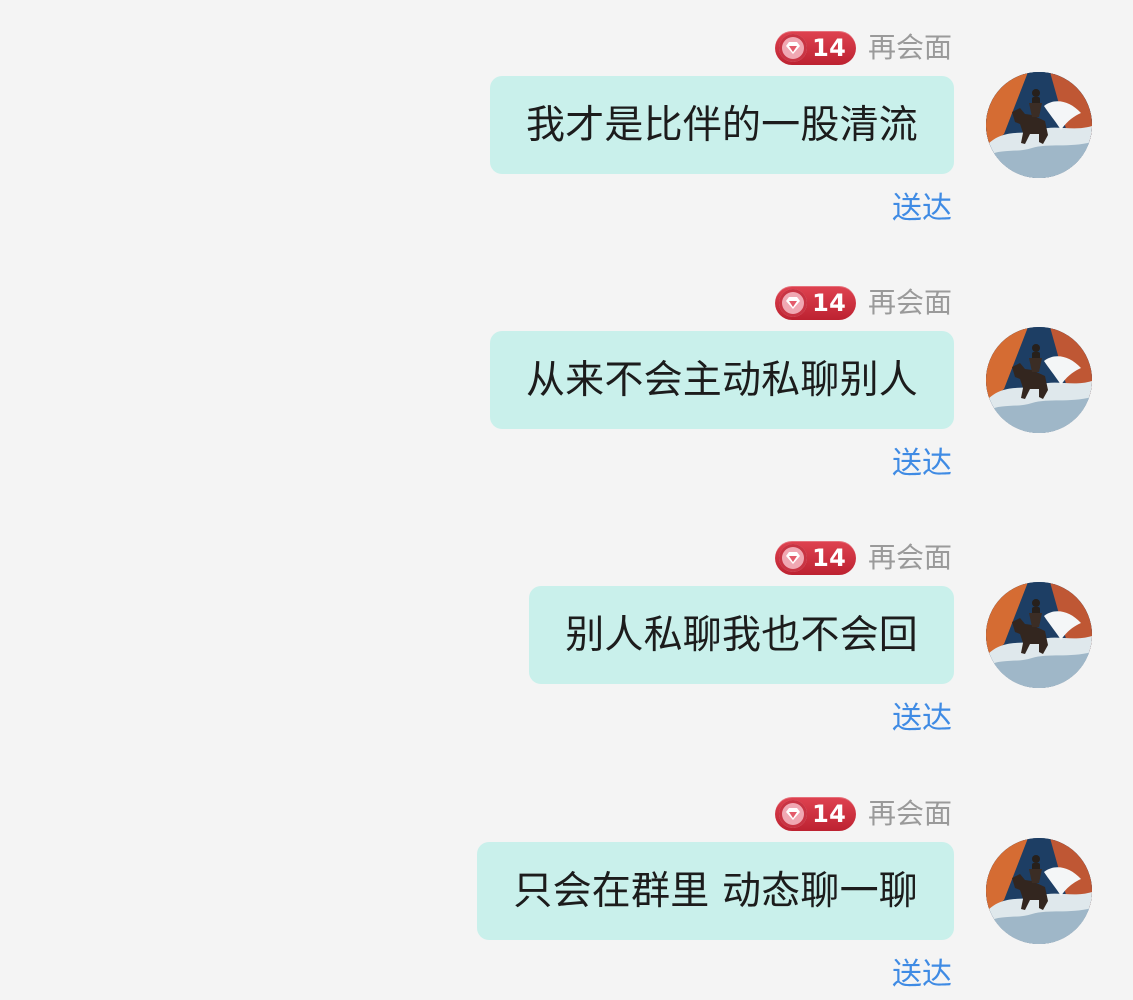 This screenshot has height=1000, width=1133. I want to click on message-text: 从来不会主动私聊别人, so click(721, 380).